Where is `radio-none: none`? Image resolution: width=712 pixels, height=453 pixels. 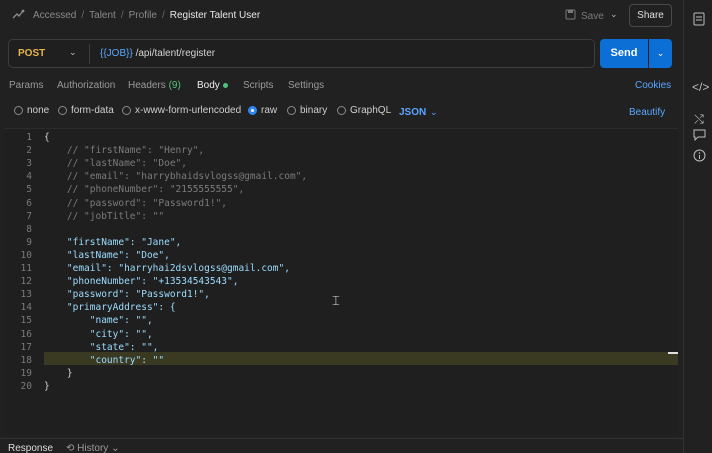
radio-none: none is located at coordinates (31, 110).